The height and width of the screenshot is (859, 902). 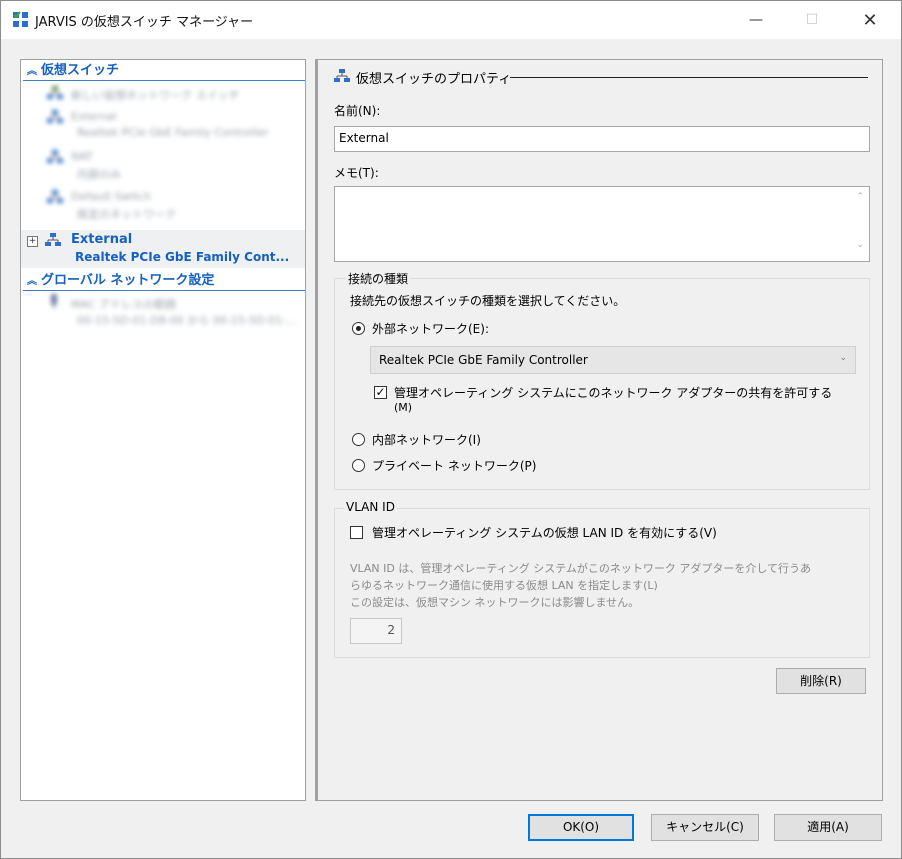 I want to click on expand-plus-icon: +, so click(x=32, y=241).